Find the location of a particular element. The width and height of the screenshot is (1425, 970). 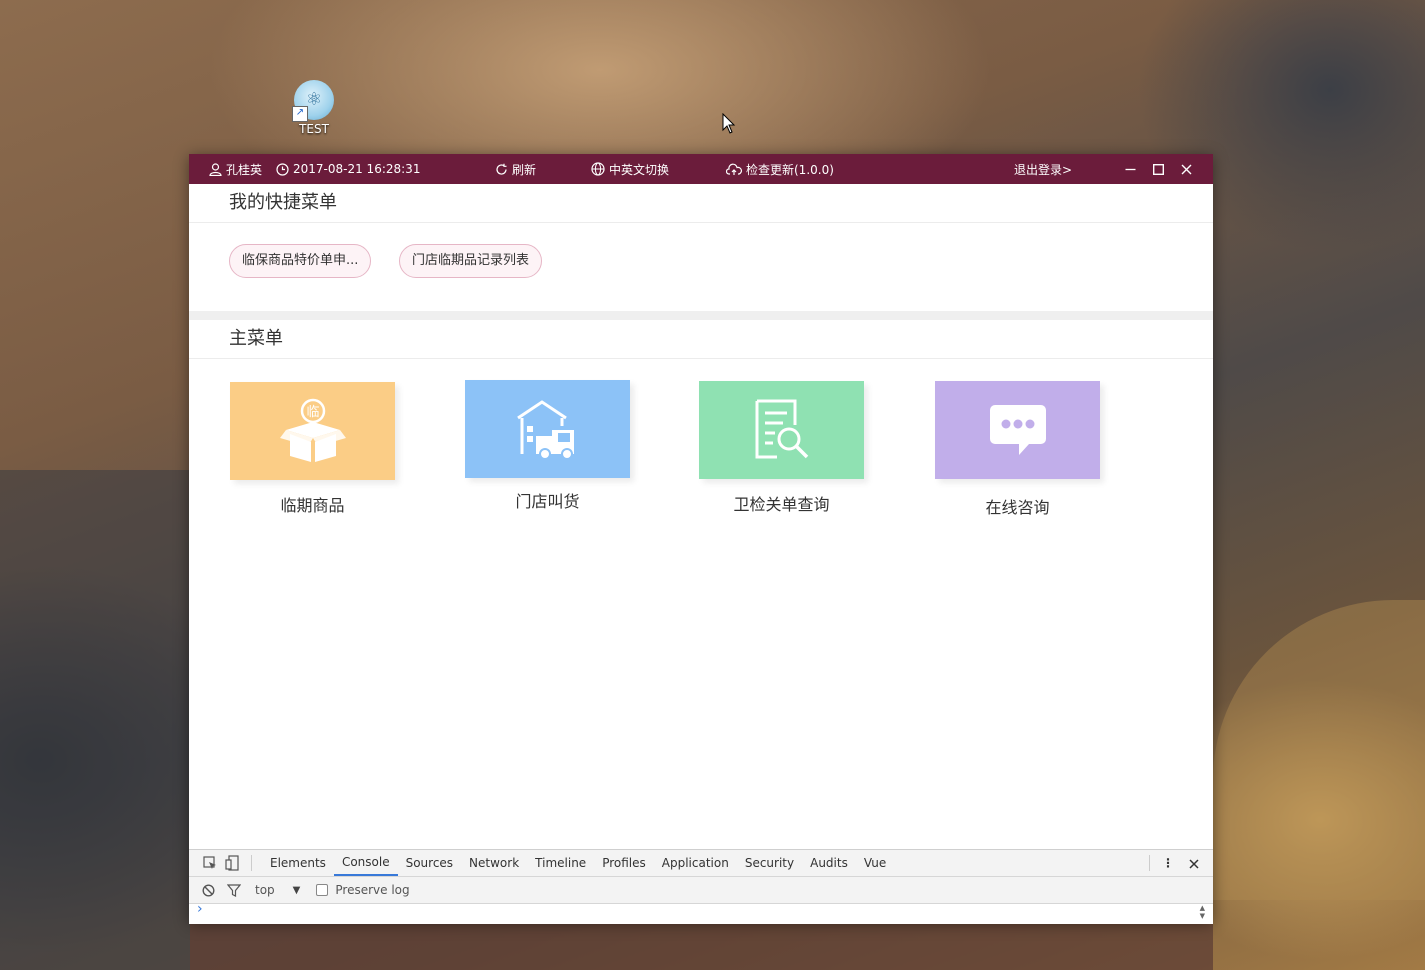

user-icon is located at coordinates (215, 169).